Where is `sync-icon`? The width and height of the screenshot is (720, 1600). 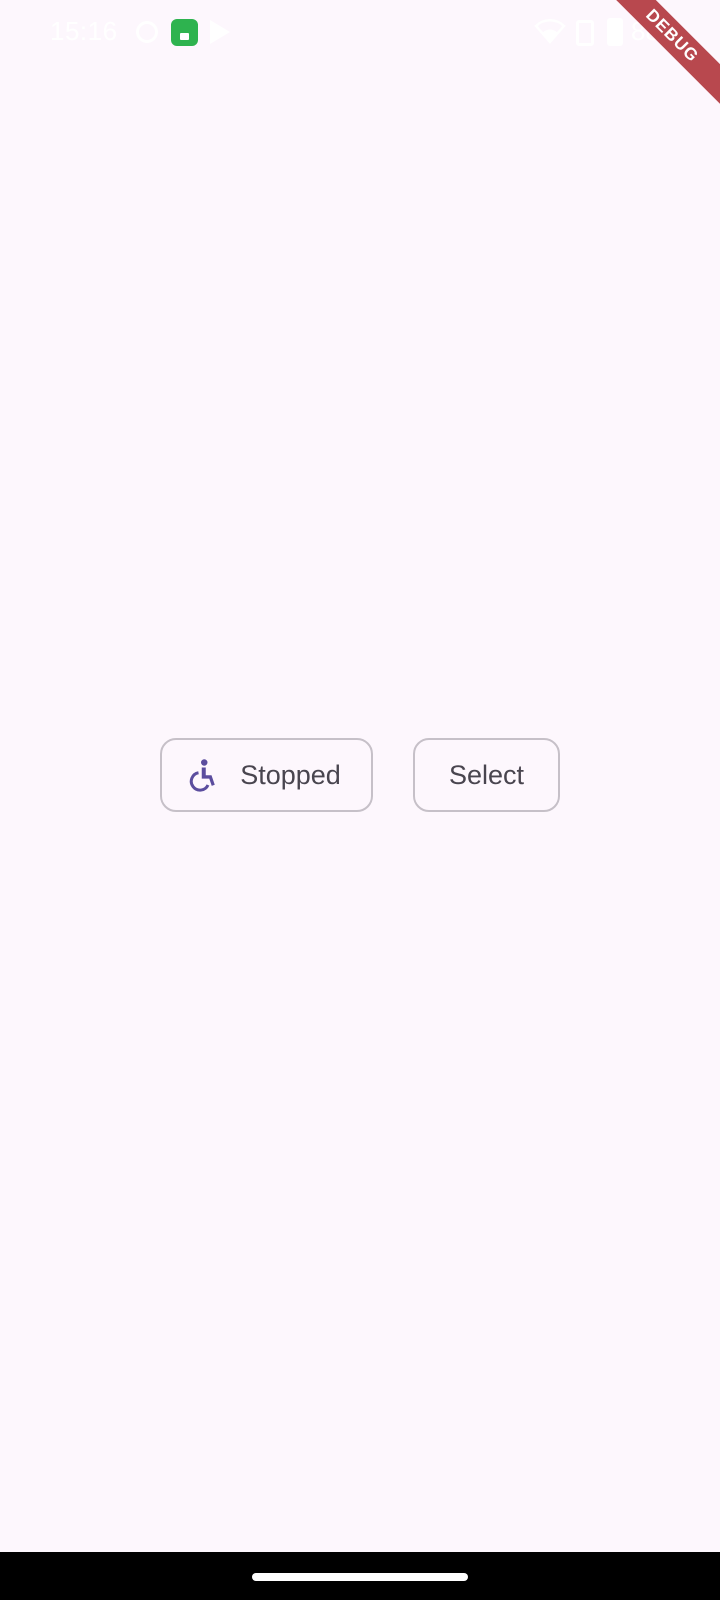 sync-icon is located at coordinates (147, 32).